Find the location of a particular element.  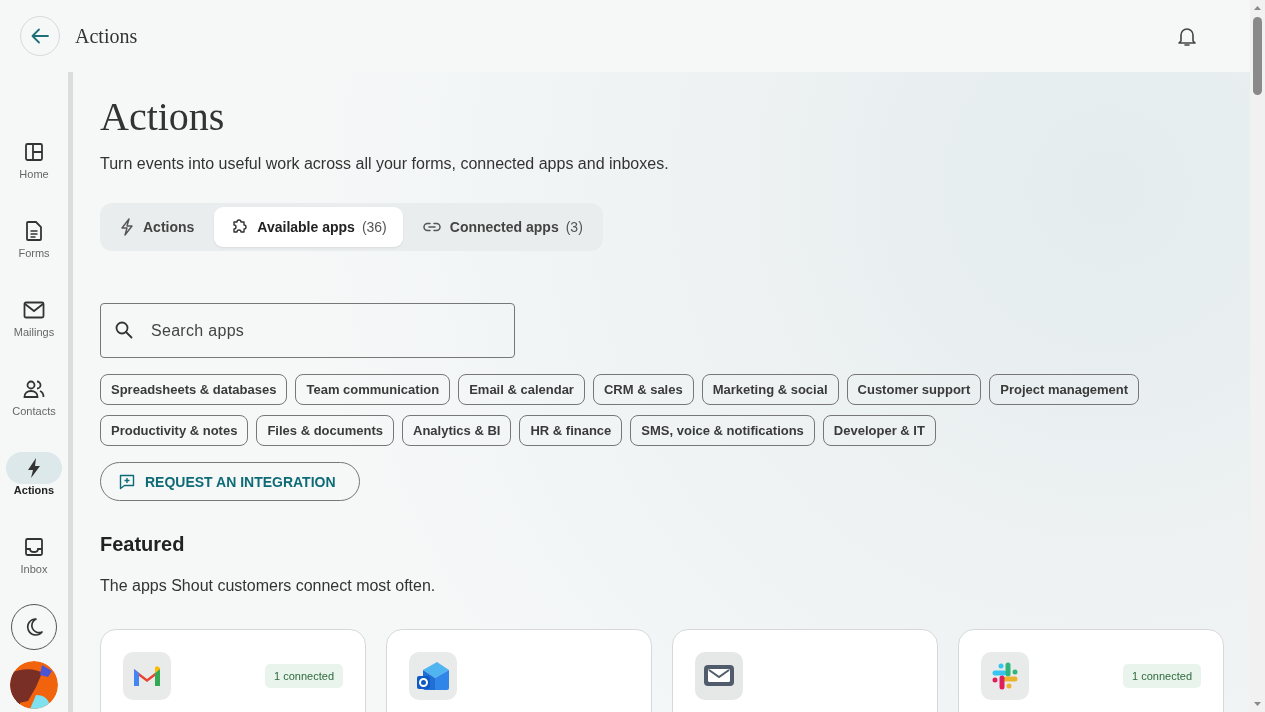

category-chip: CRM & sales is located at coordinates (643, 389).